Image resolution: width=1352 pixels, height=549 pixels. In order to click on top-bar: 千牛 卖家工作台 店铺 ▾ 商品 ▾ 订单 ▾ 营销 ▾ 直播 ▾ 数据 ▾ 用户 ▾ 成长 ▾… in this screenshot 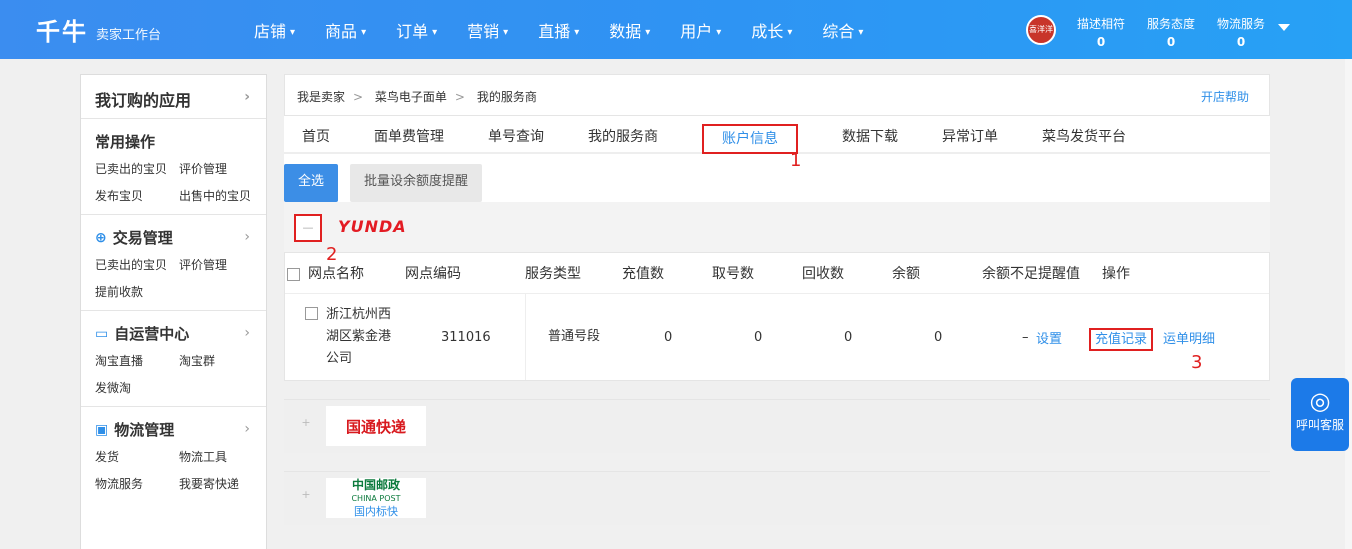, I will do `click(676, 29)`.